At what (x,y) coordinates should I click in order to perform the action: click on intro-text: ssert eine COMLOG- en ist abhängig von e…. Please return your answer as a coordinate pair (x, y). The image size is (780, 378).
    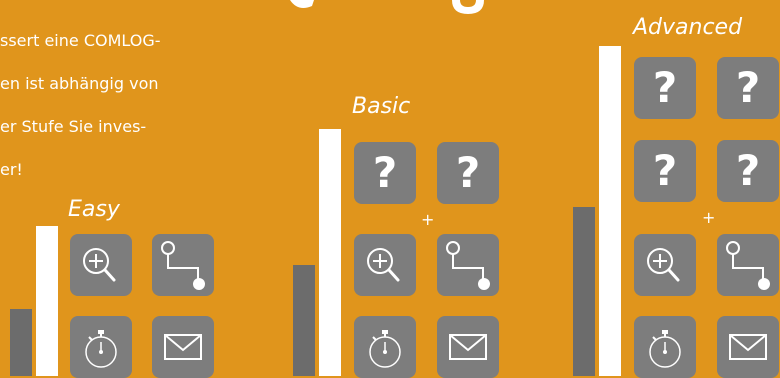
    Looking at the image, I should click on (120, 116).